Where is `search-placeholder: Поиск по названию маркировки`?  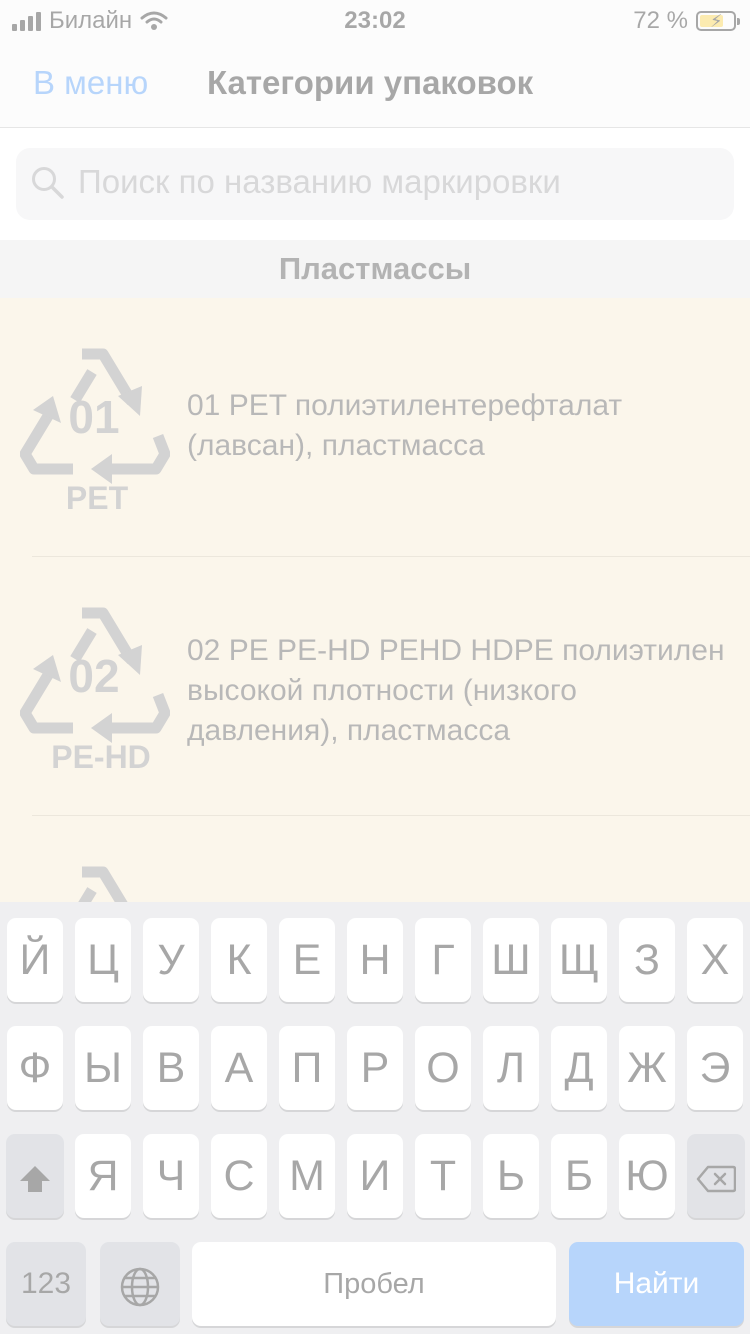
search-placeholder: Поиск по названию маркировки is located at coordinates (319, 181).